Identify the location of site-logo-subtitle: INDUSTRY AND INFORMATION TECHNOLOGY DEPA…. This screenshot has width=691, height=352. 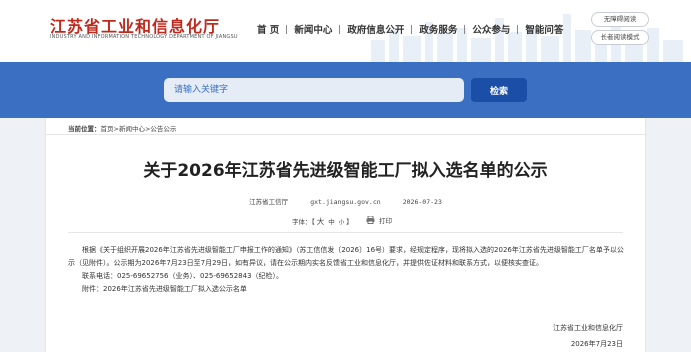
(144, 37).